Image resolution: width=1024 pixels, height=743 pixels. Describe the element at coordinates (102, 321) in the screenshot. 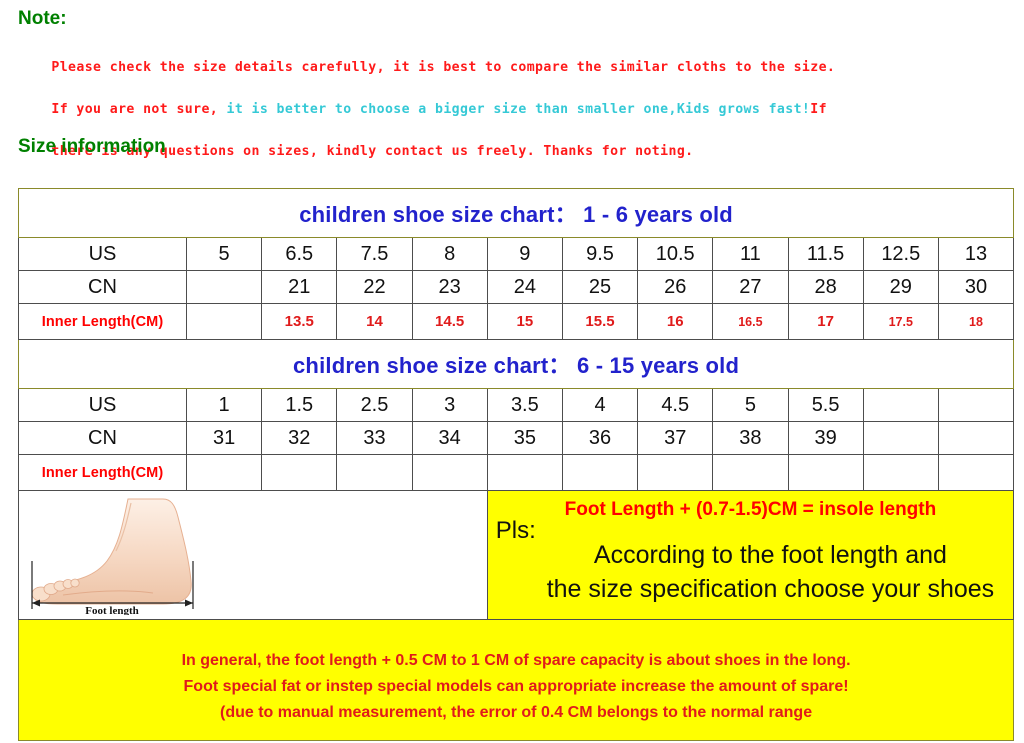

I see `row-label-inner-length-1: Inner Length(CM)` at that location.